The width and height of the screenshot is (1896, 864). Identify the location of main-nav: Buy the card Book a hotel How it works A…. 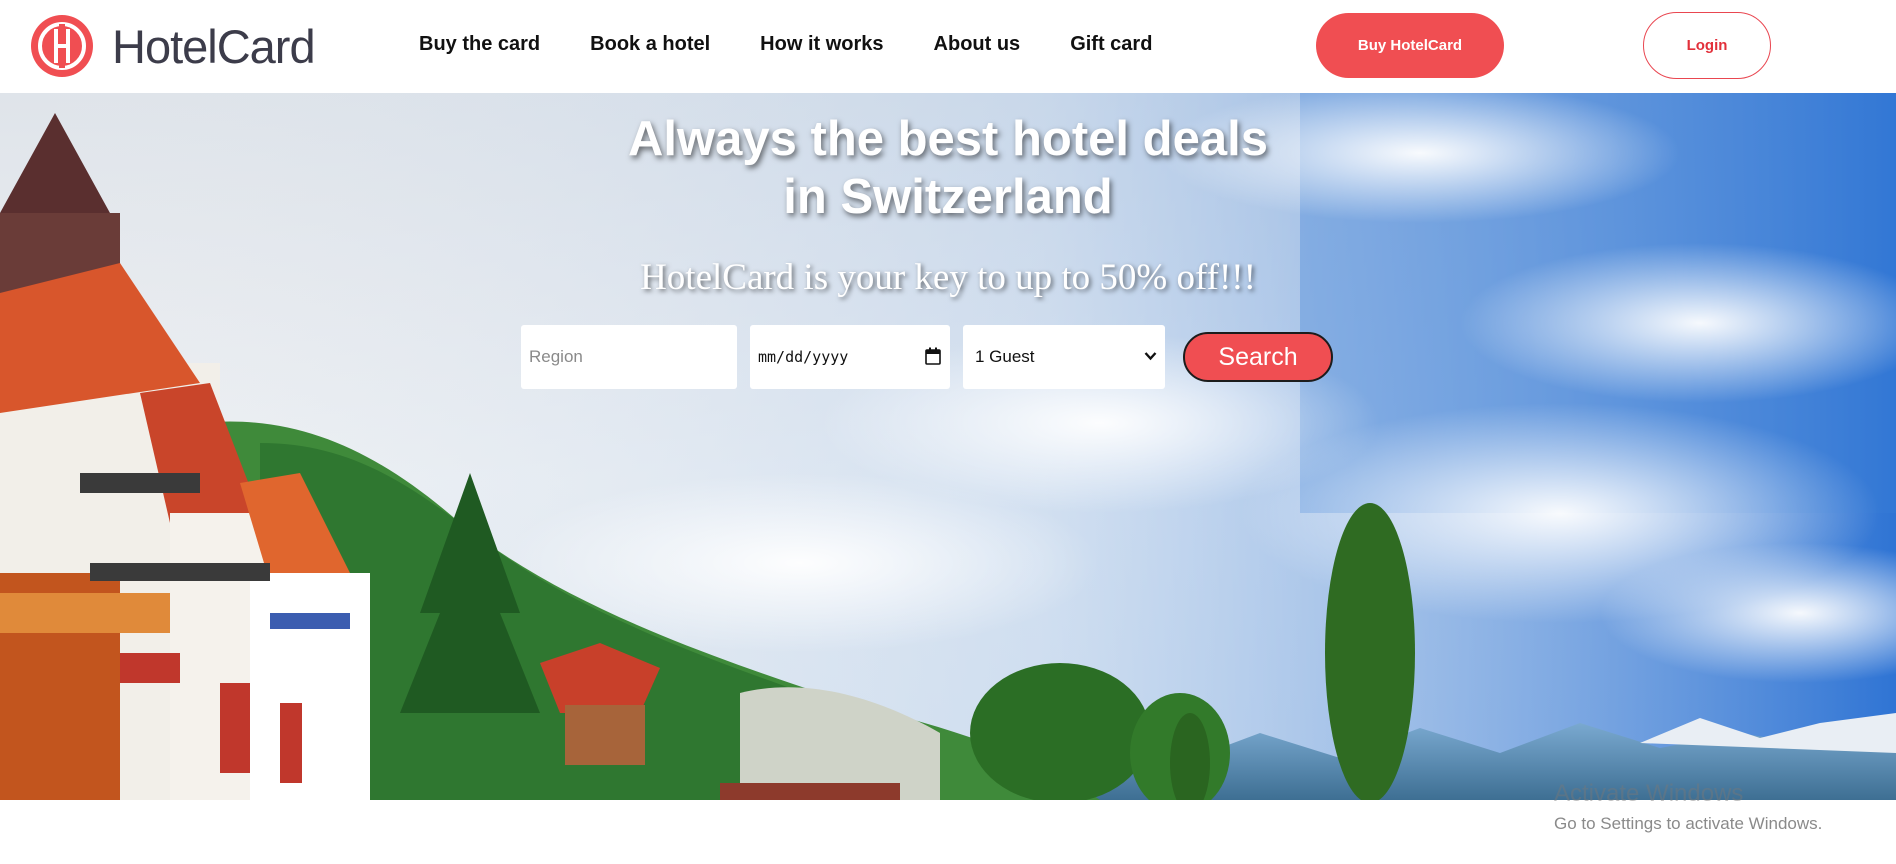
(810, 44).